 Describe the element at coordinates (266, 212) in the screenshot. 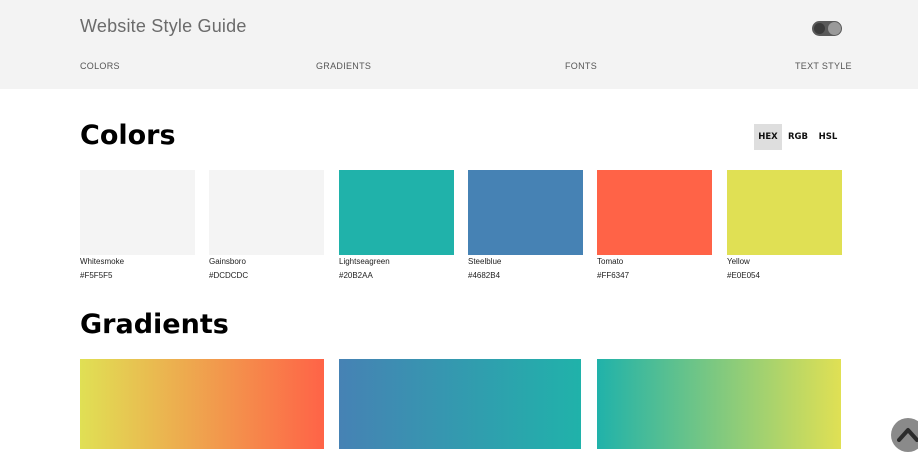

I see `color-swatch-gainsboro` at that location.